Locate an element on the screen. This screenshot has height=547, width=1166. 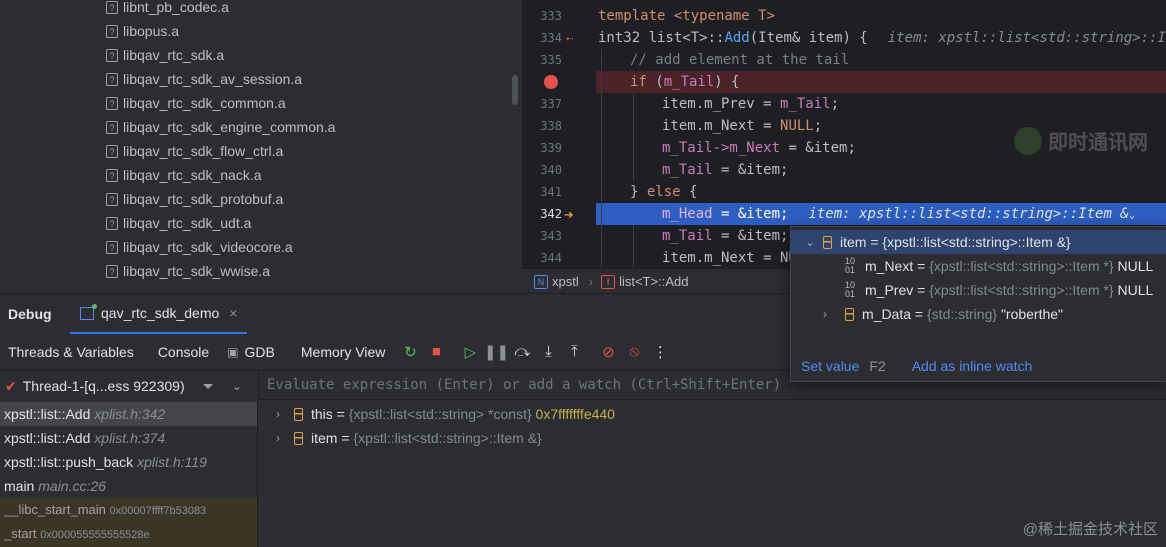
frame-location: xplist.h:342 is located at coordinates (130, 414).